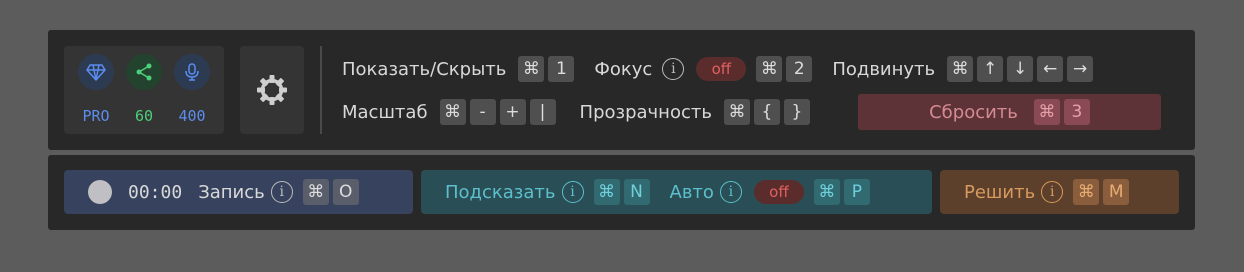  I want to click on focus-key-2: 2, so click(799, 69).